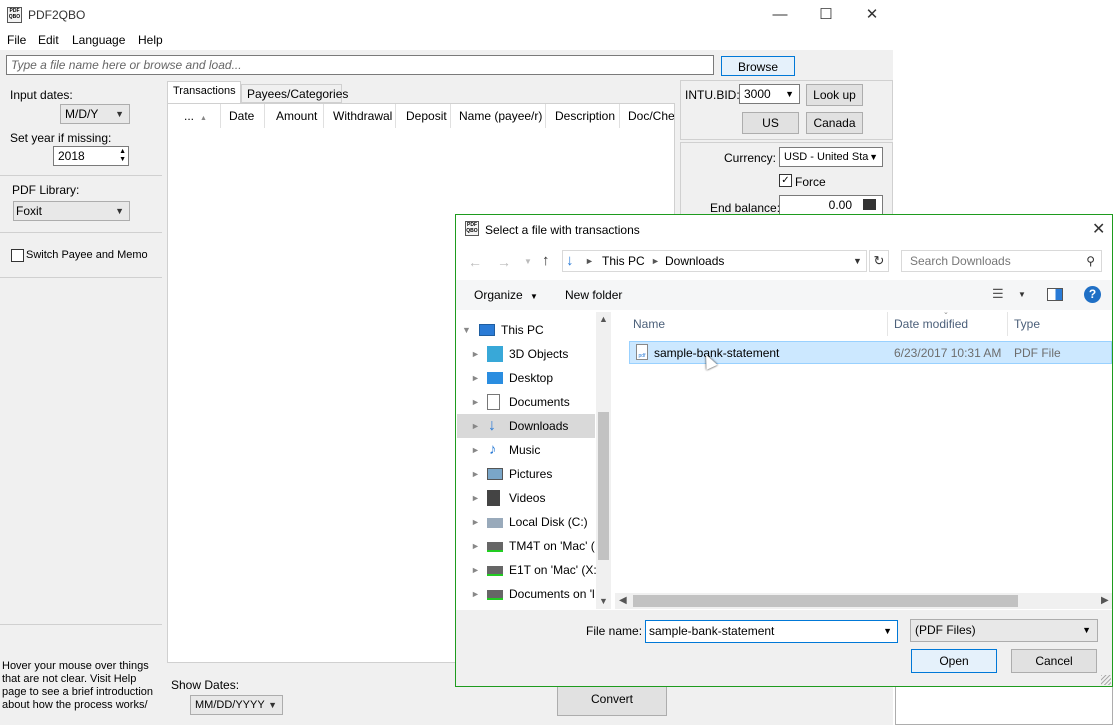  I want to click on open-button: Open, so click(954, 661).